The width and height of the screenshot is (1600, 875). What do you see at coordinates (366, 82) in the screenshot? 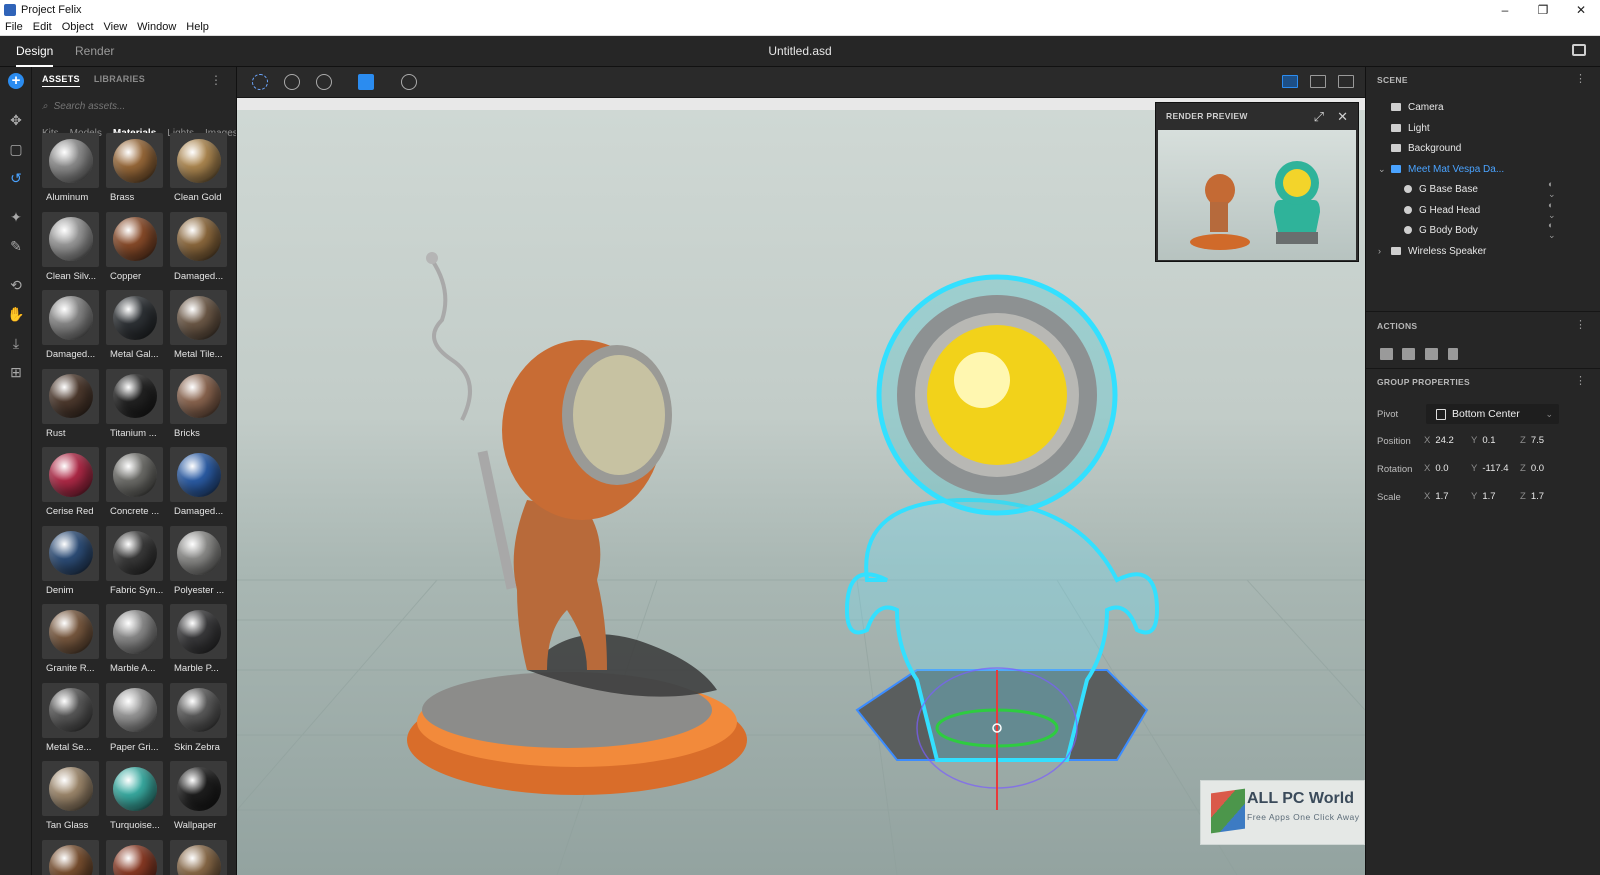
I see `select-object-icon` at bounding box center [366, 82].